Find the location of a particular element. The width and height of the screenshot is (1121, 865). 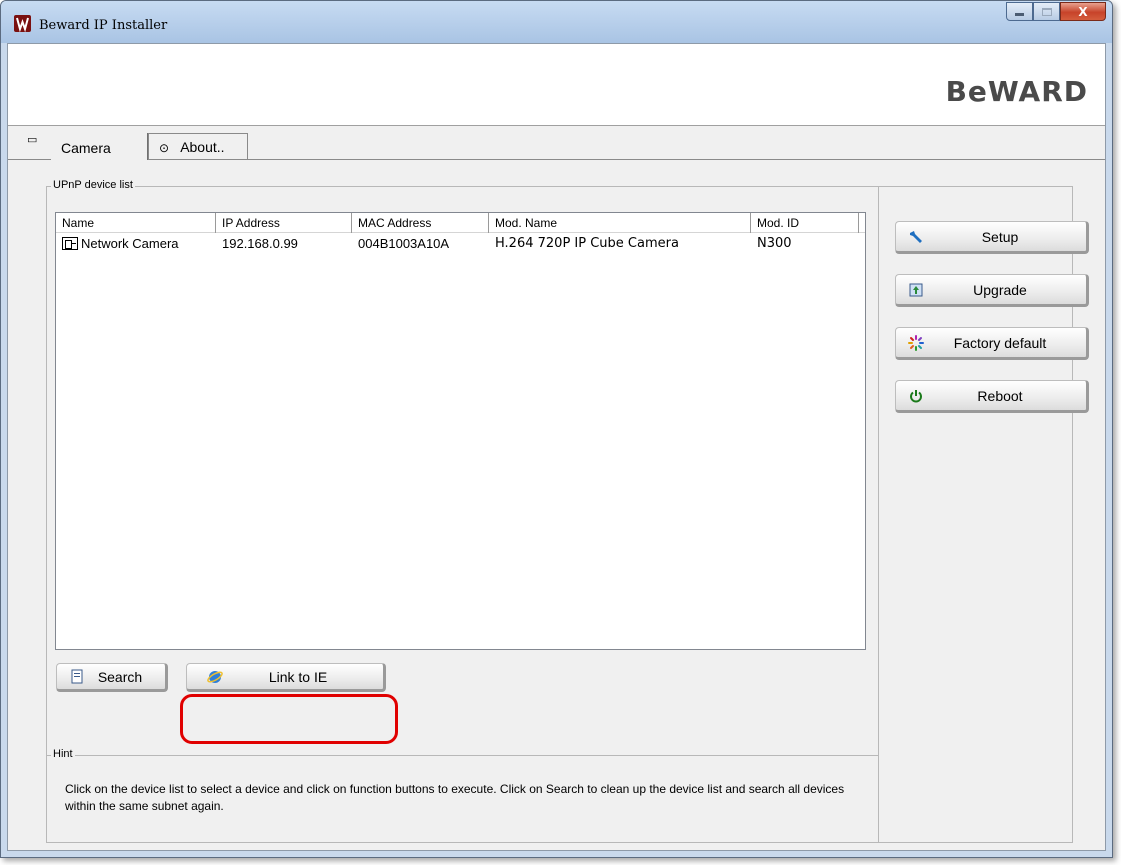

maximize-button is located at coordinates (1046, 11).